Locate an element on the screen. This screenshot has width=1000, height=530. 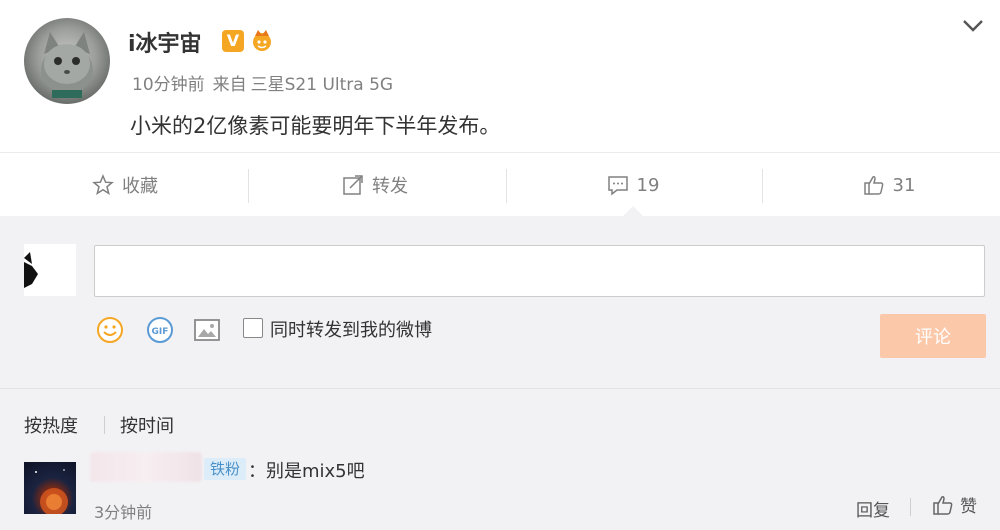
planet-avatar-image is located at coordinates (51, 491).